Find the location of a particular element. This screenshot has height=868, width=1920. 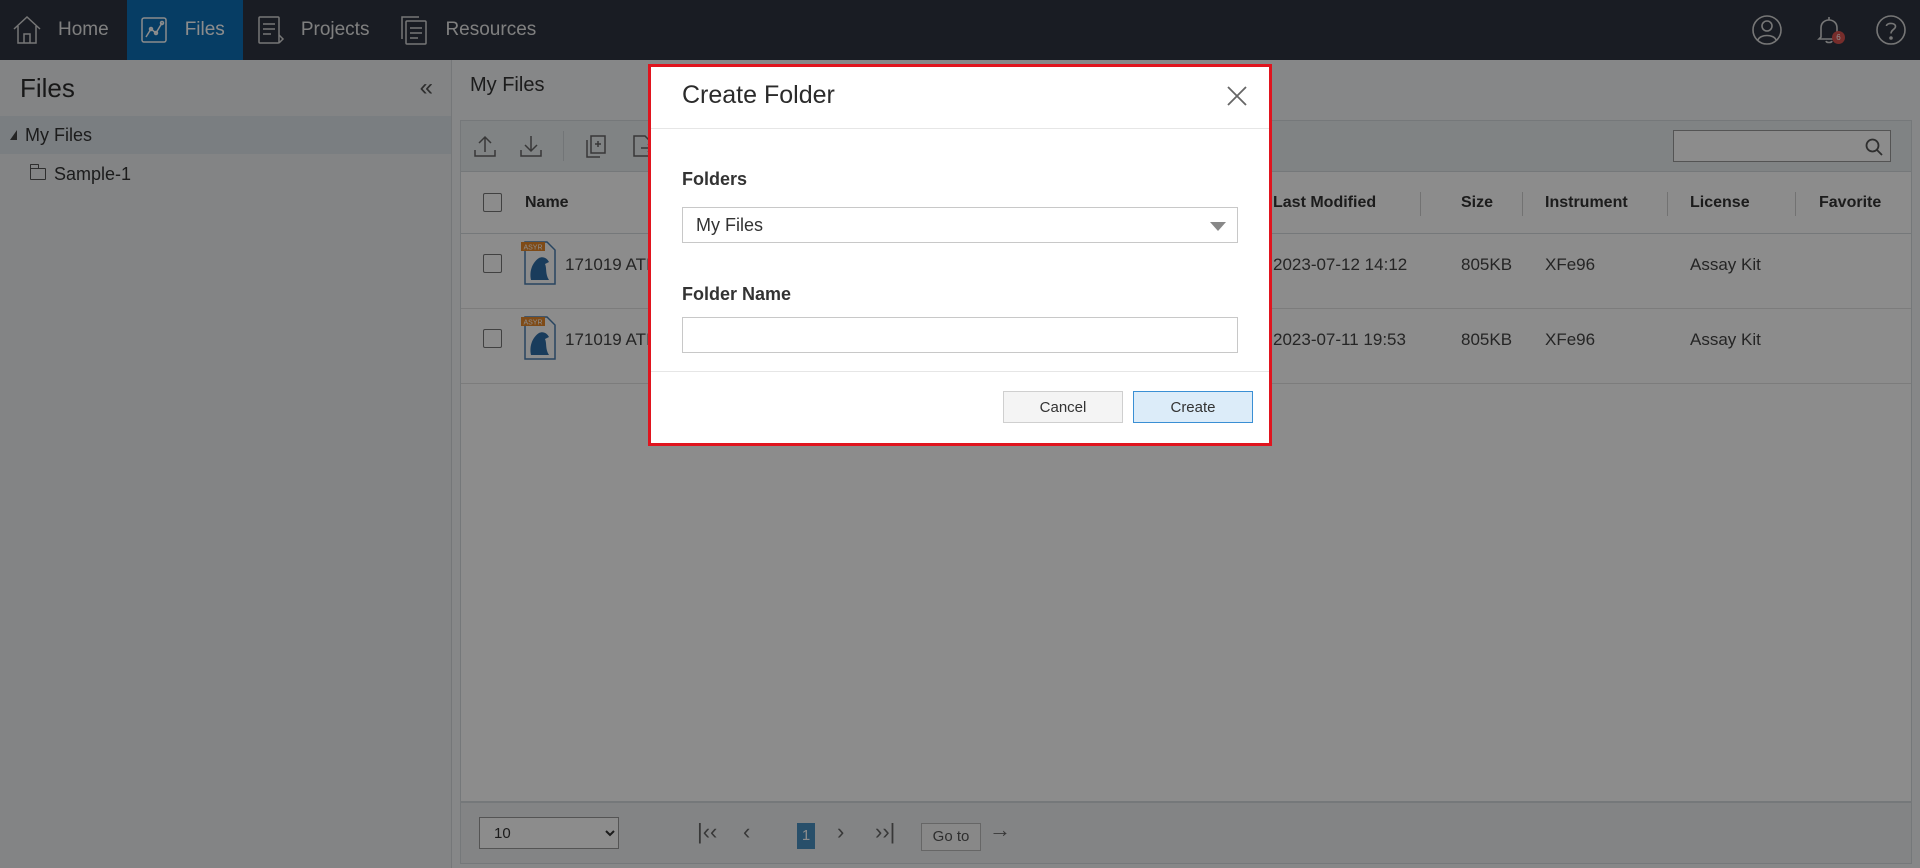

folders-selected-value: My Files is located at coordinates (729, 225).